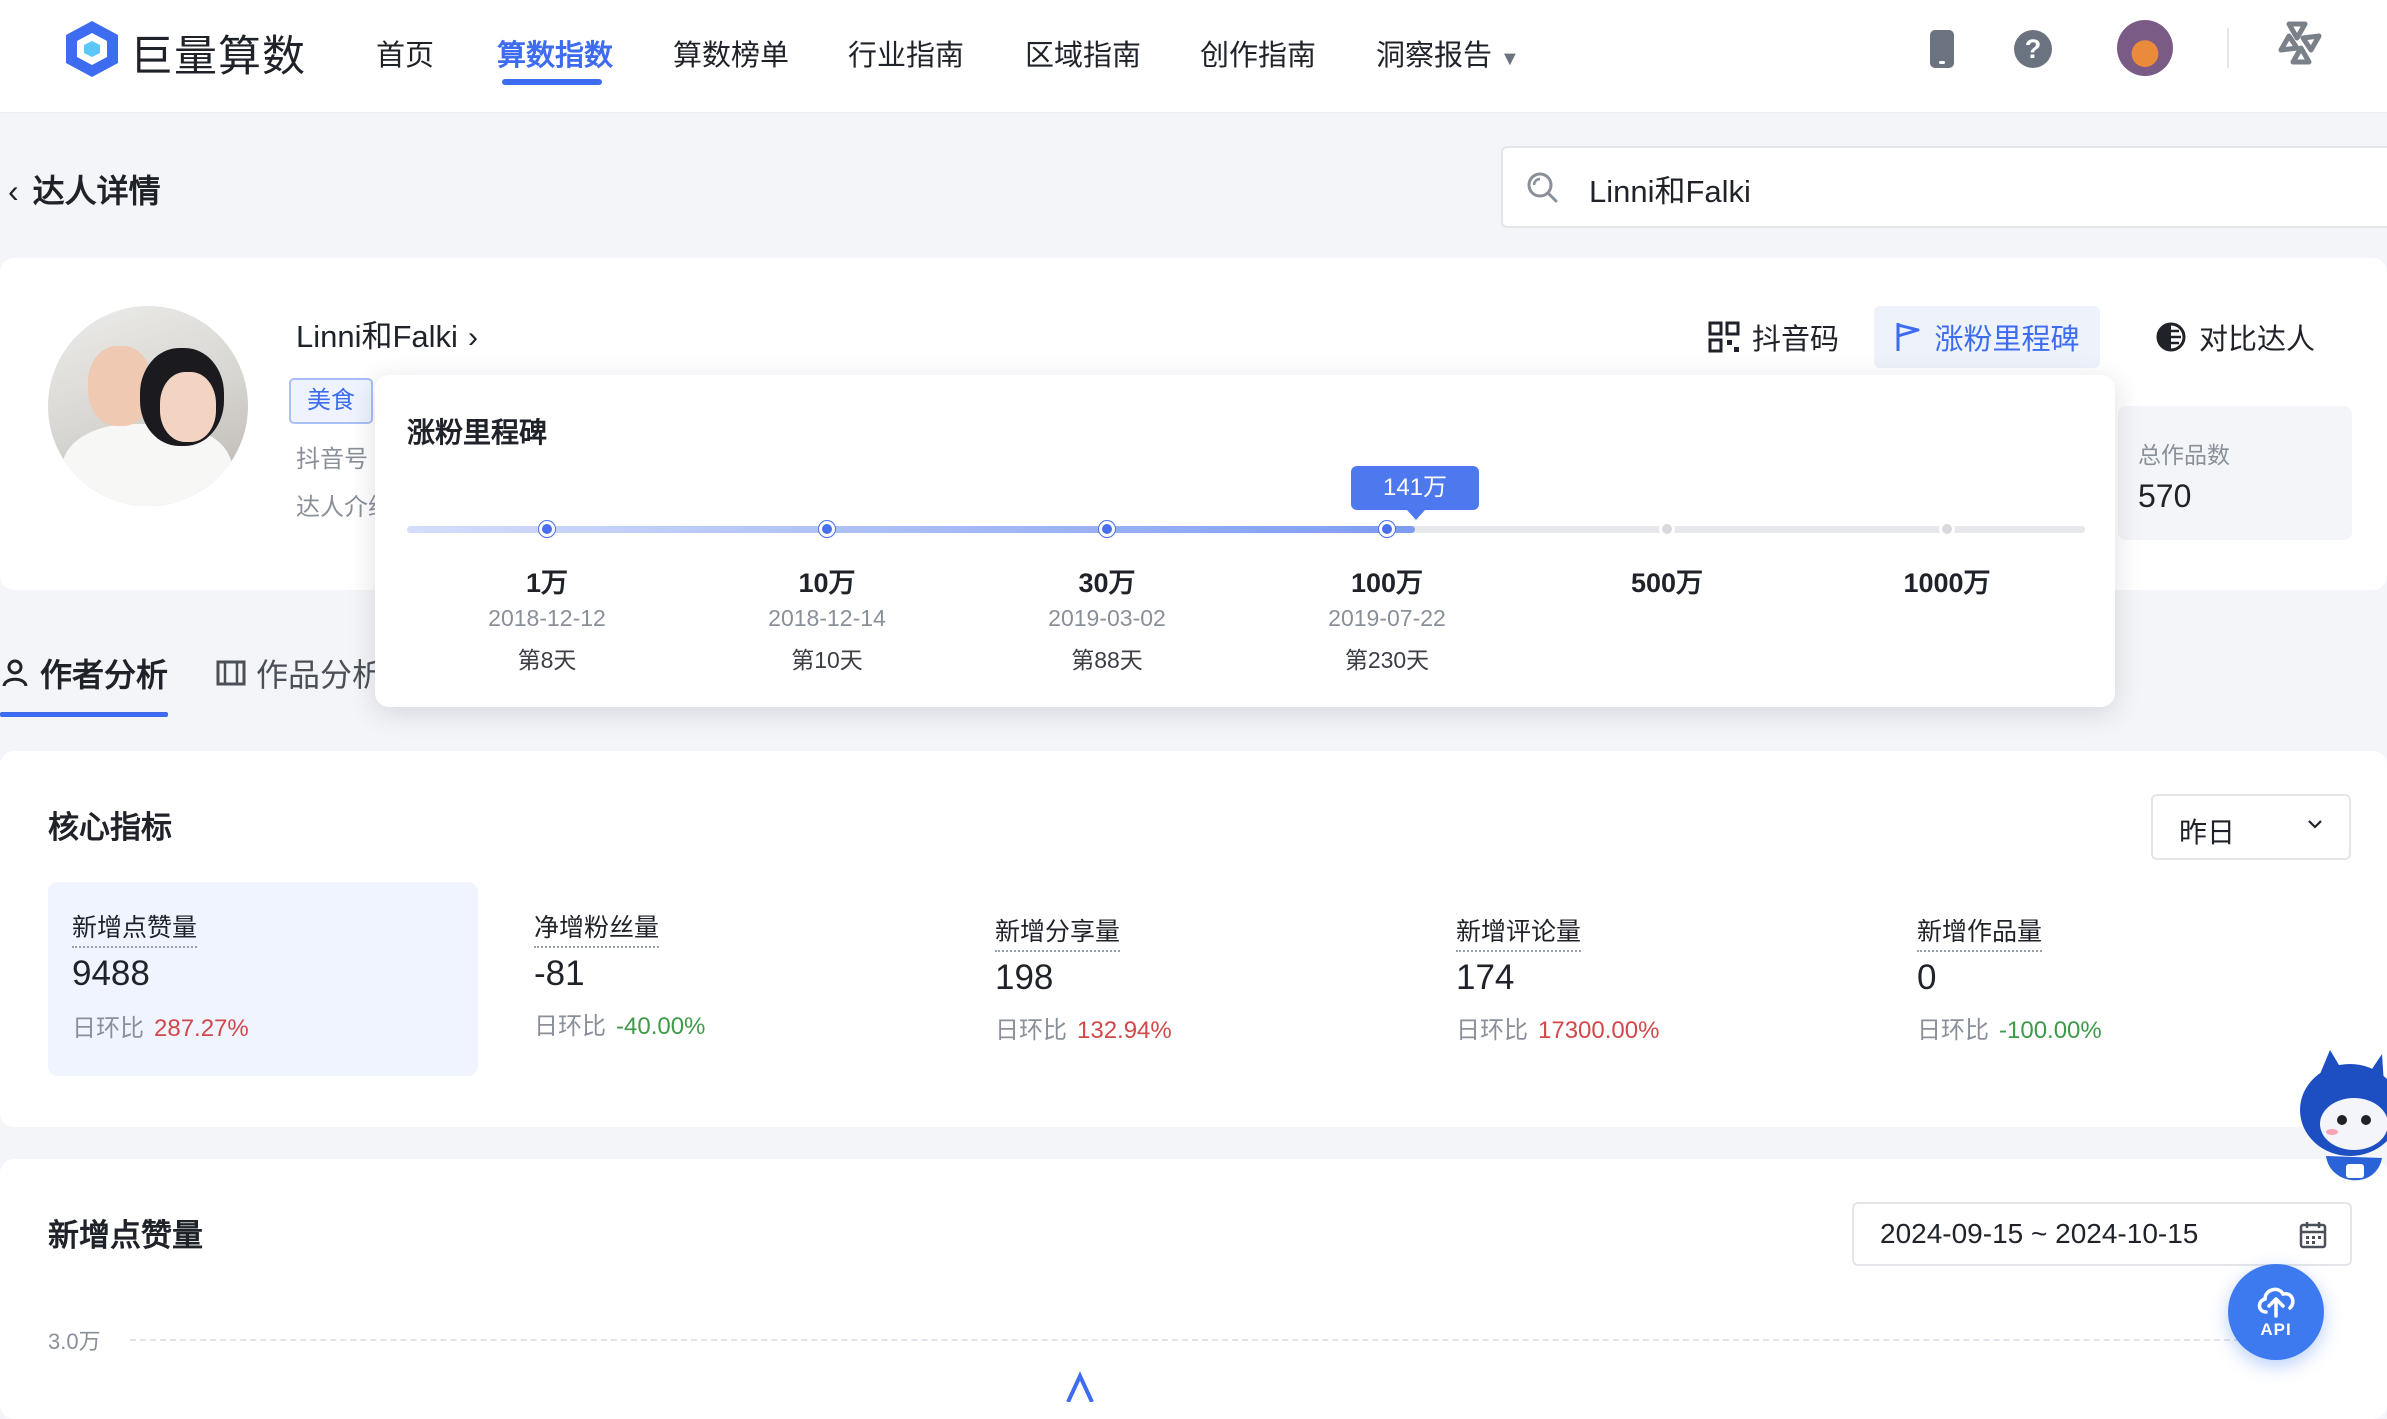 Image resolution: width=2387 pixels, height=1419 pixels. I want to click on range-select-value: 昨日, so click(2207, 832).